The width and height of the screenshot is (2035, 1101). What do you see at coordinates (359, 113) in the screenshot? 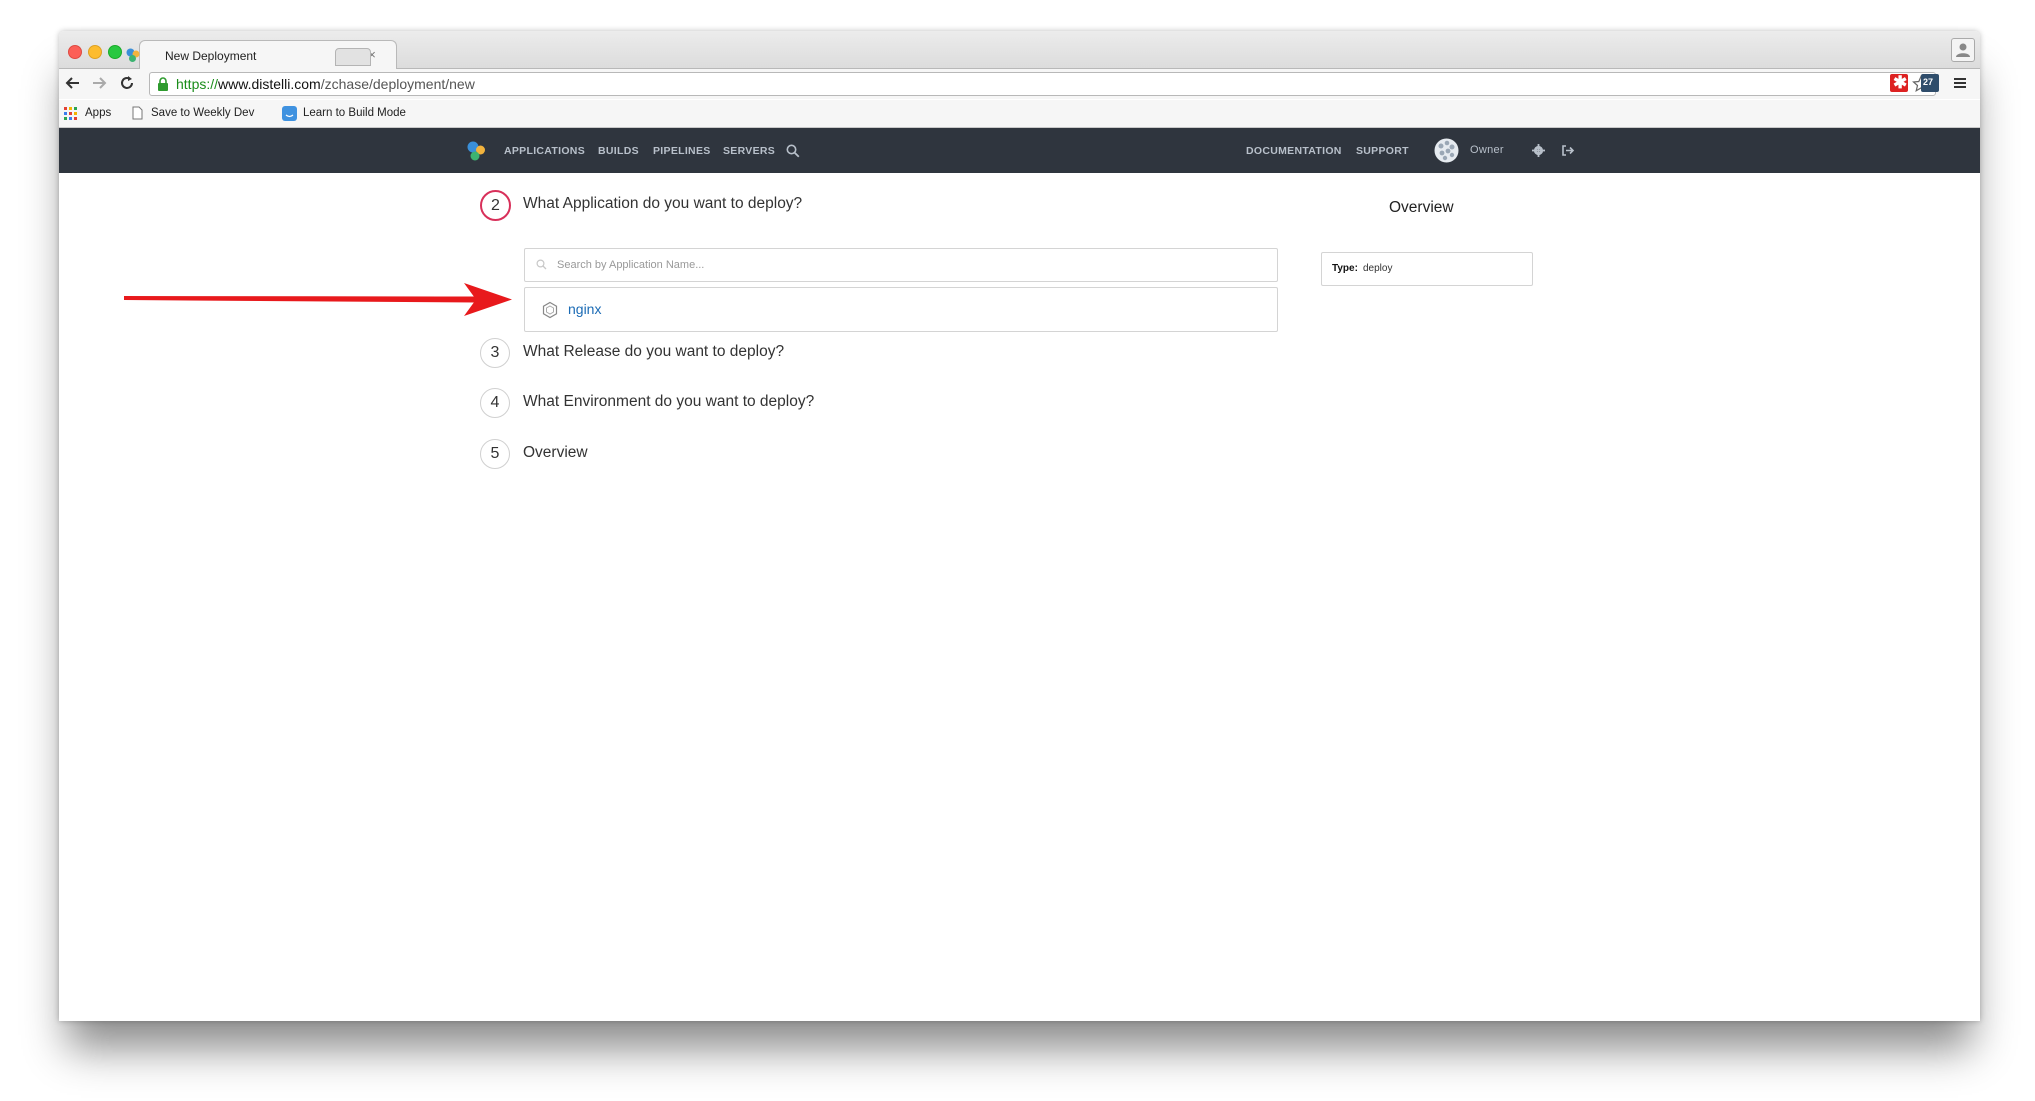
I see `bookmark-learn-to-build-mode: Learn to Build Mode` at bounding box center [359, 113].